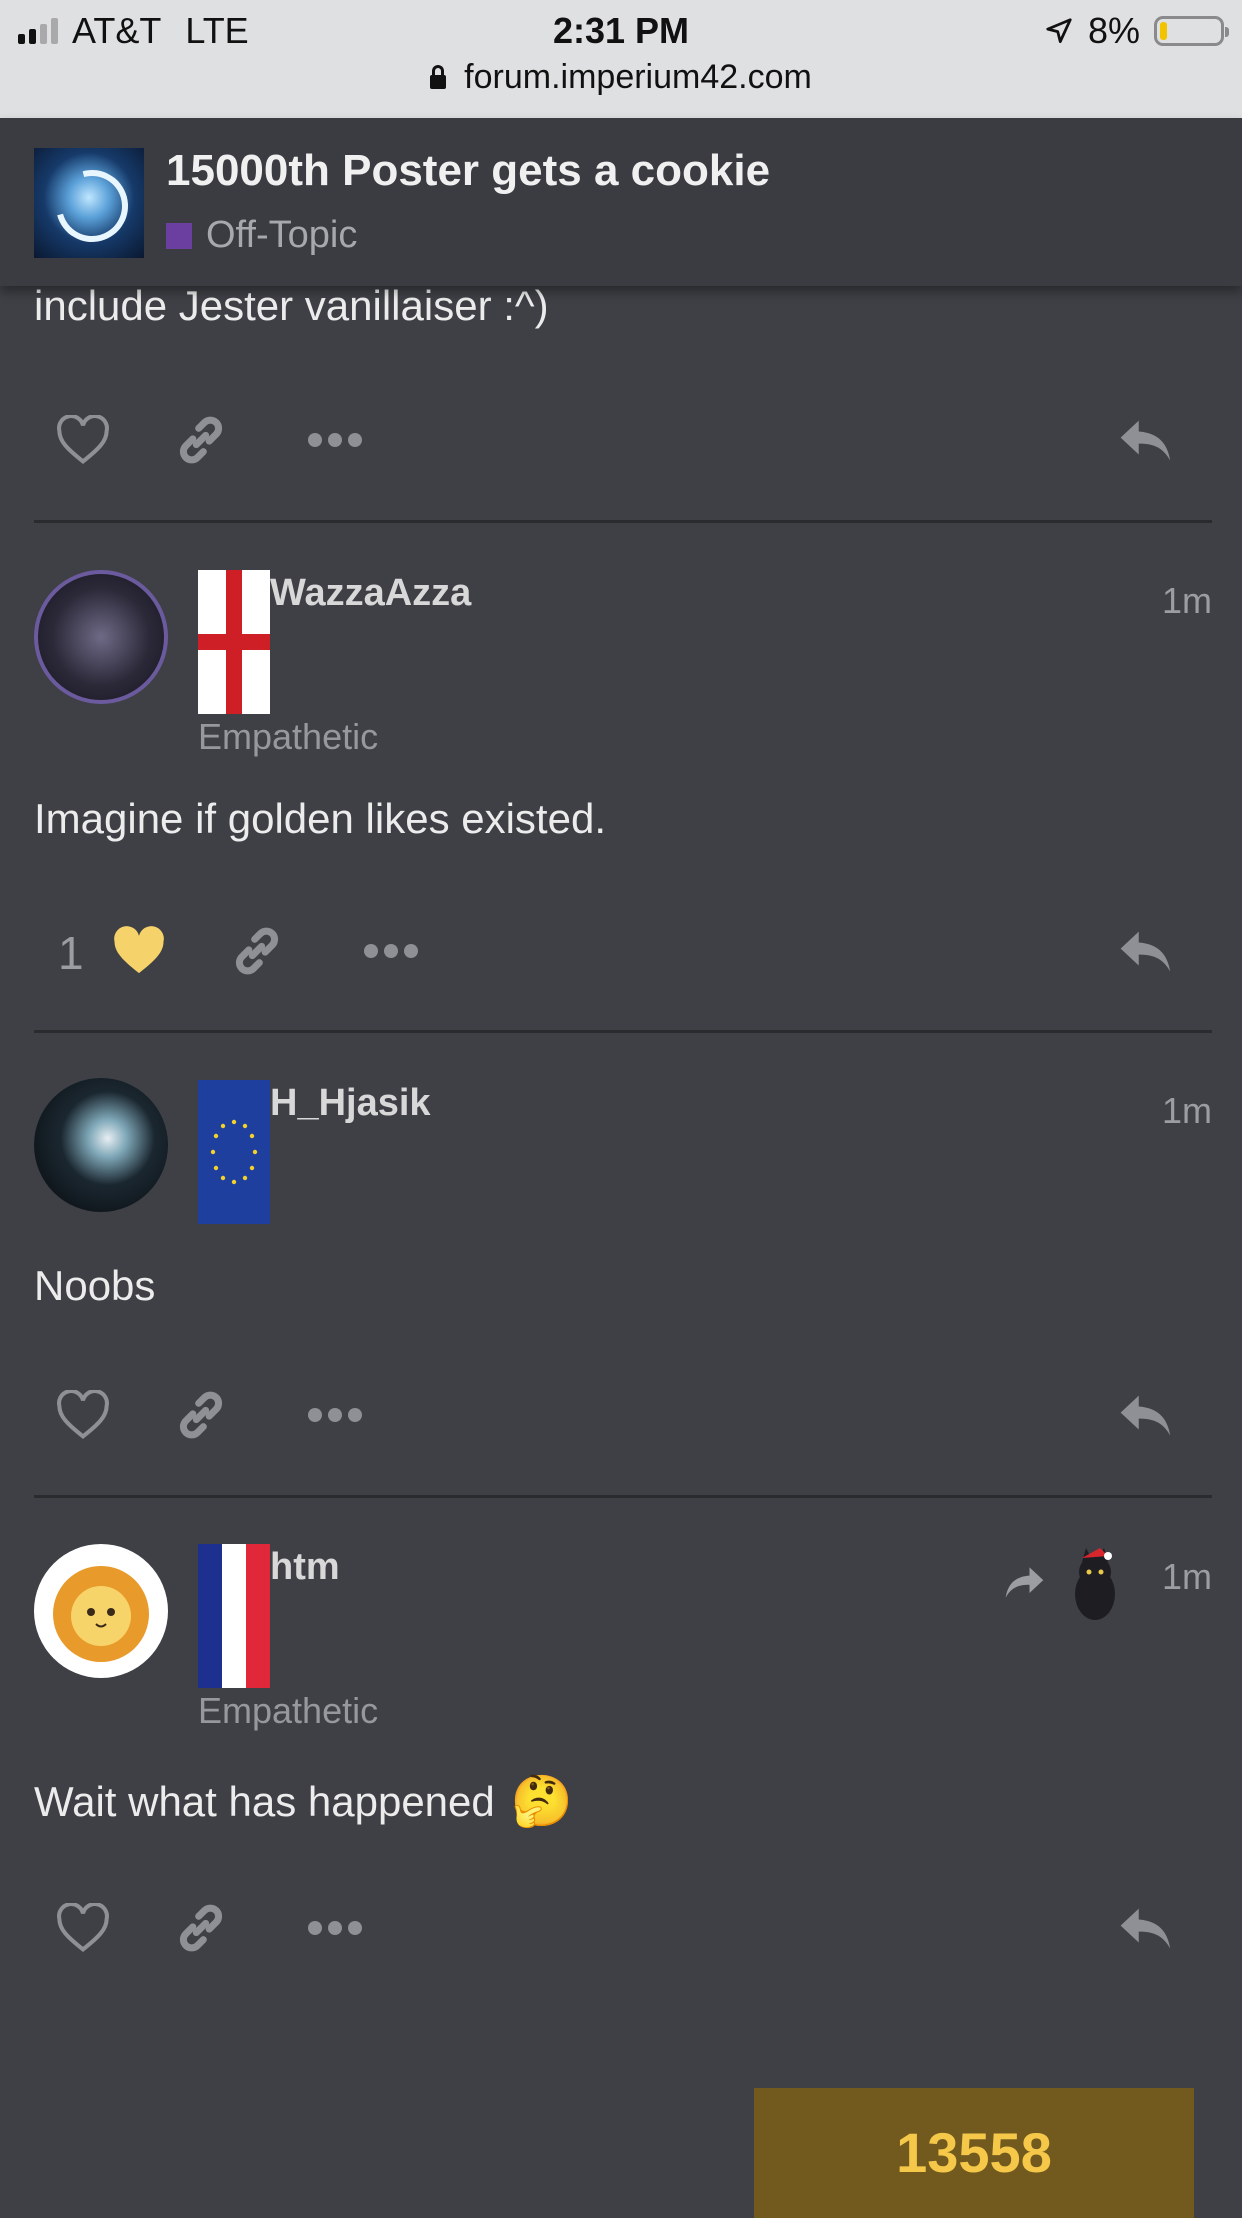  I want to click on post-body: Imagine if golden likes existed., so click(320, 818).